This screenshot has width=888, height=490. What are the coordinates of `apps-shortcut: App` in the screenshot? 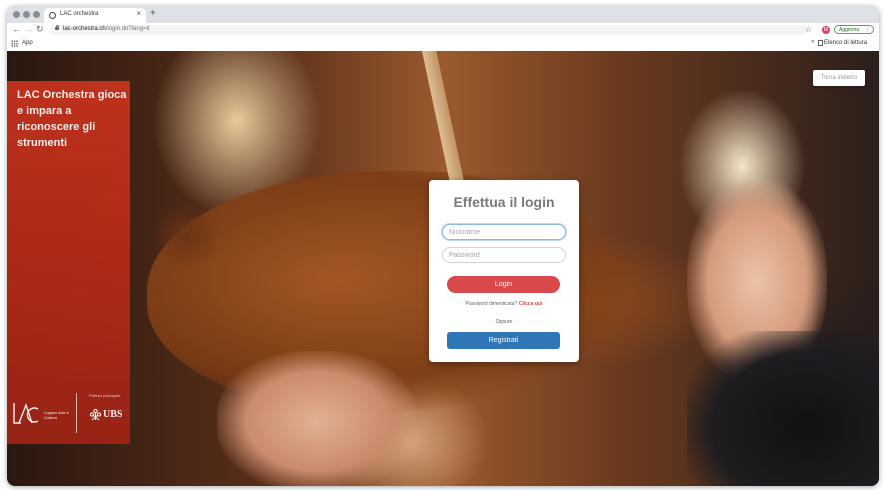 It's located at (27, 43).